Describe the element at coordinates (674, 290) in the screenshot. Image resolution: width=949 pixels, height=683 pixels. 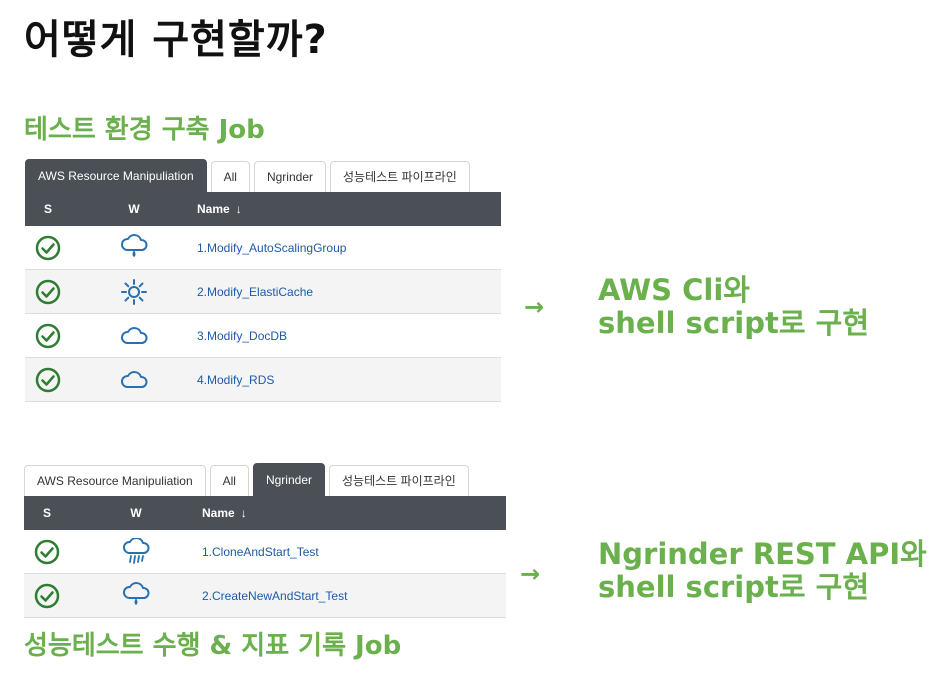
I see `note-line: AWS Cli와` at that location.